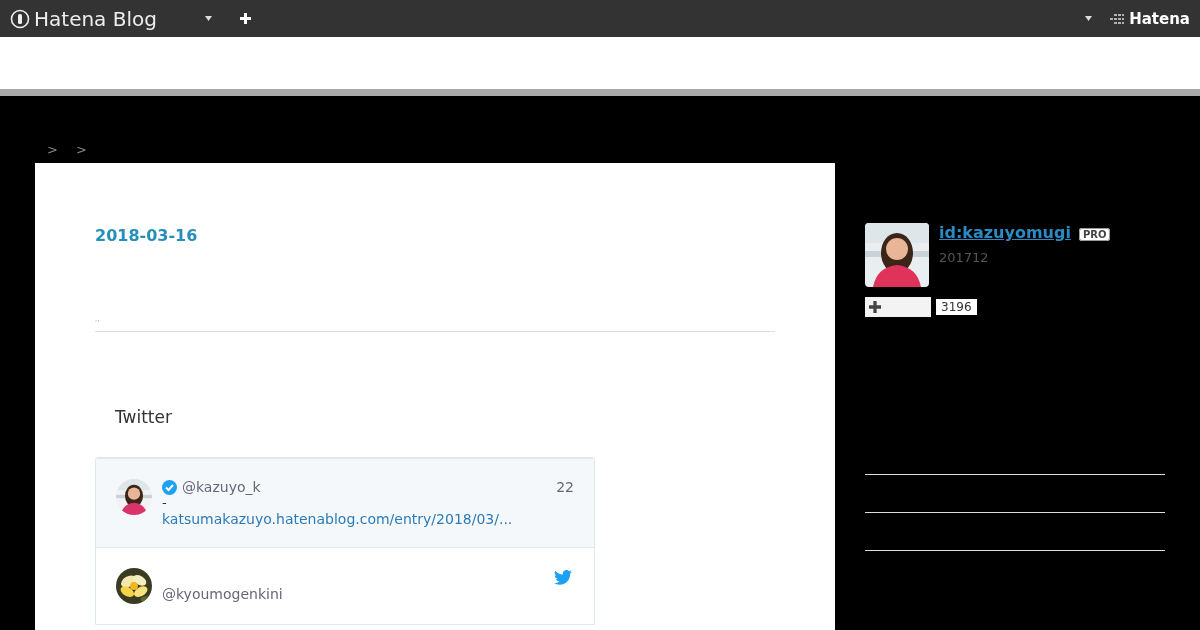 The image size is (1200, 630). What do you see at coordinates (1094, 234) in the screenshot?
I see `pro-badge: PRO` at bounding box center [1094, 234].